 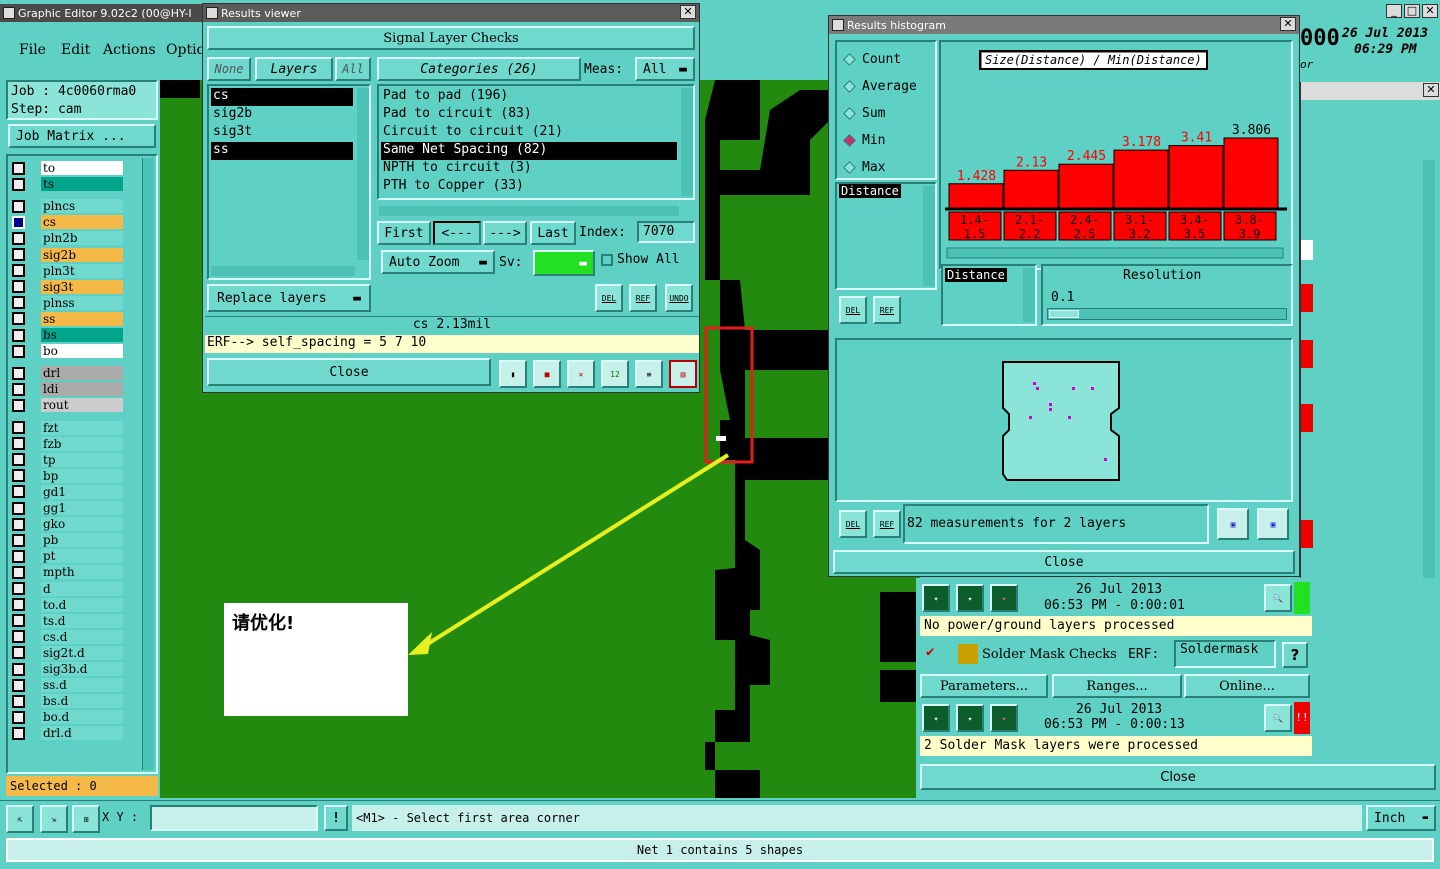 I want to click on layer-row: mpth, so click(x=67, y=572).